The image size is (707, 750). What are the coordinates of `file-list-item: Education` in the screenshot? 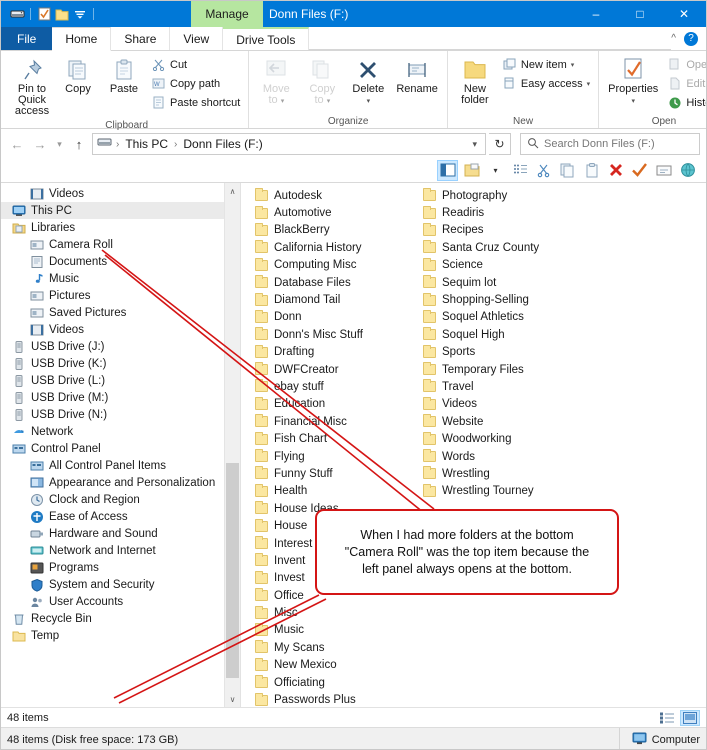 It's located at (331, 404).